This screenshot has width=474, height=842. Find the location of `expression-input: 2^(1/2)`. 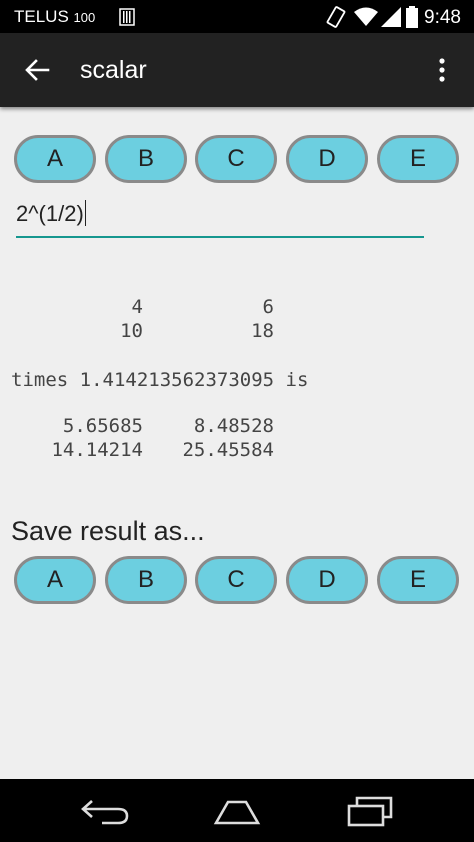

expression-input: 2^(1/2) is located at coordinates (220, 217).